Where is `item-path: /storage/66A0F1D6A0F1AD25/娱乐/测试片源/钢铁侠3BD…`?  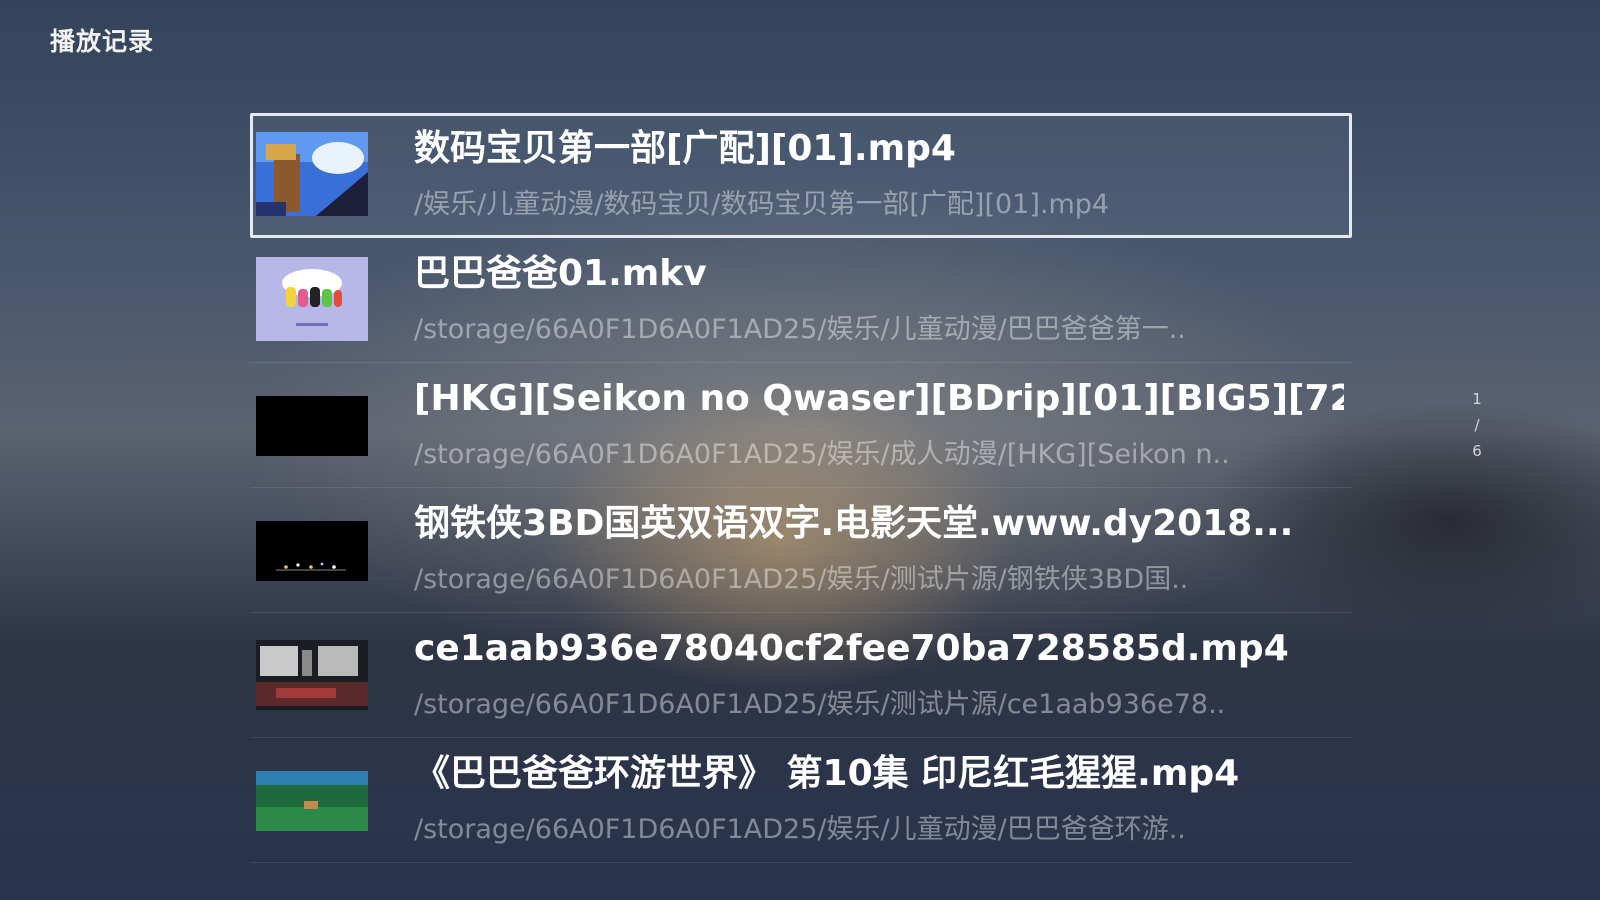
item-path: /storage/66A0F1D6A0F1AD25/娱乐/测试片源/钢铁侠3BD… is located at coordinates (801, 579).